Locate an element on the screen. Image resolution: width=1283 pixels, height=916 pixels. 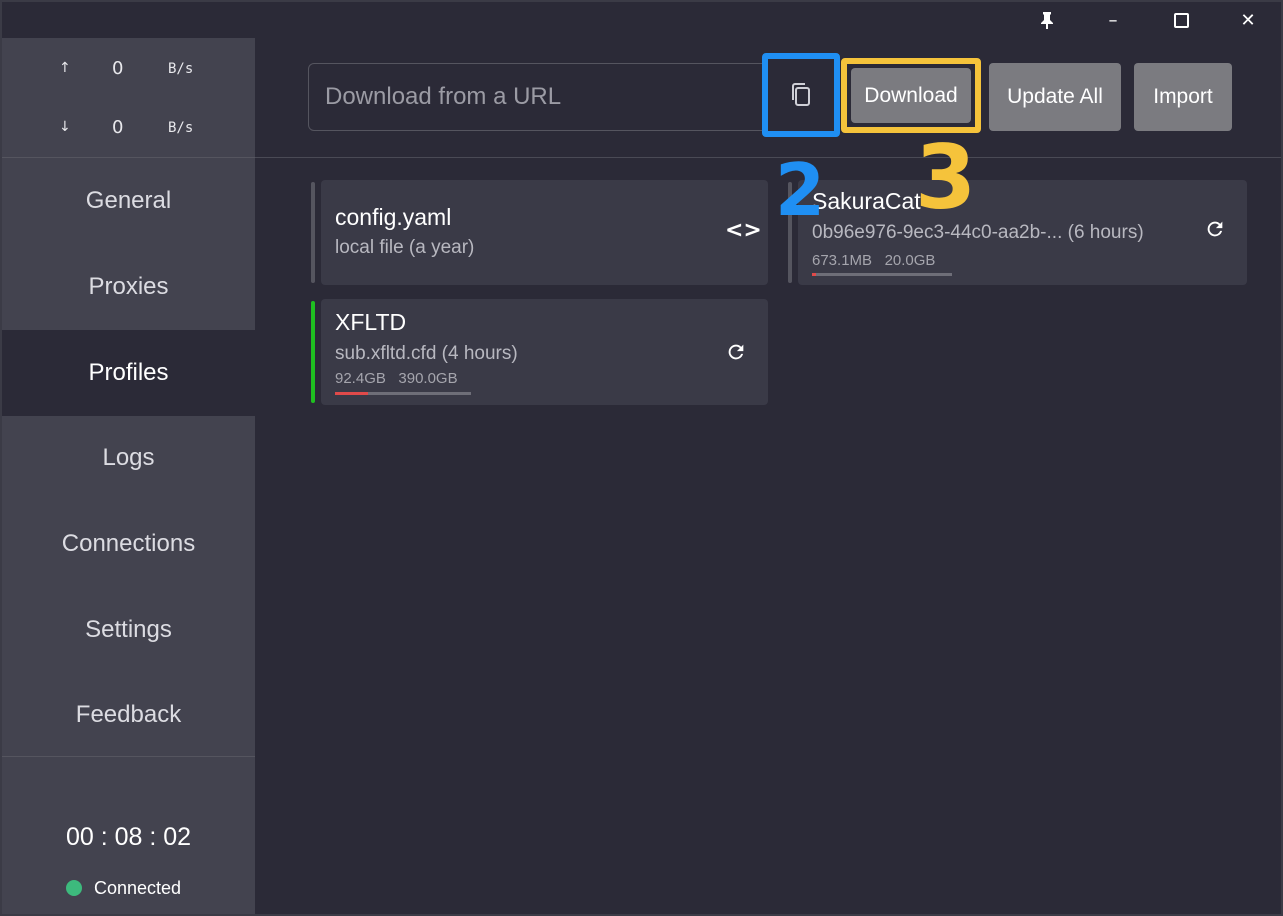
profiles-toolbar: Download Update All Import is located at coordinates (768, 98).